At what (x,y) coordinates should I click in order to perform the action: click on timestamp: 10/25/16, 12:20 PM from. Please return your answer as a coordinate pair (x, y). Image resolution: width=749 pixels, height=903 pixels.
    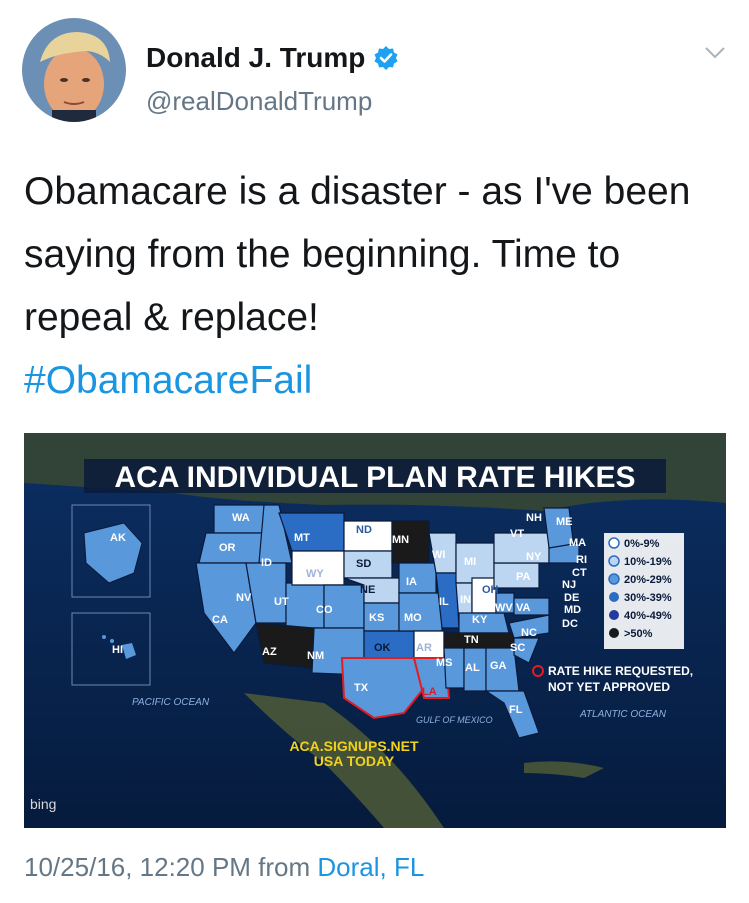
    Looking at the image, I should click on (170, 867).